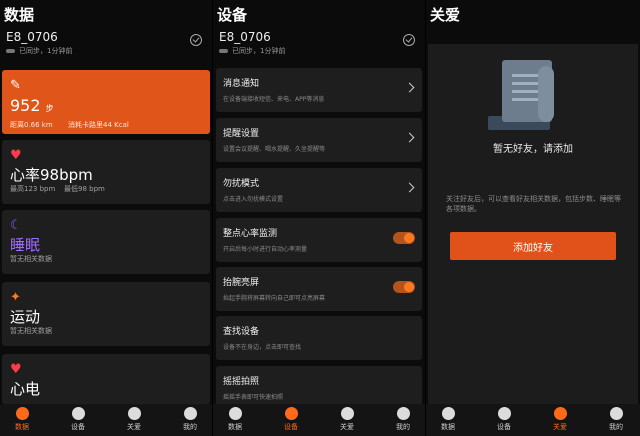  Describe the element at coordinates (319, 240) in the screenshot. I see `setting-hourly-hr: 整点心率监测 开启后每小时进行自动心率测量` at that location.